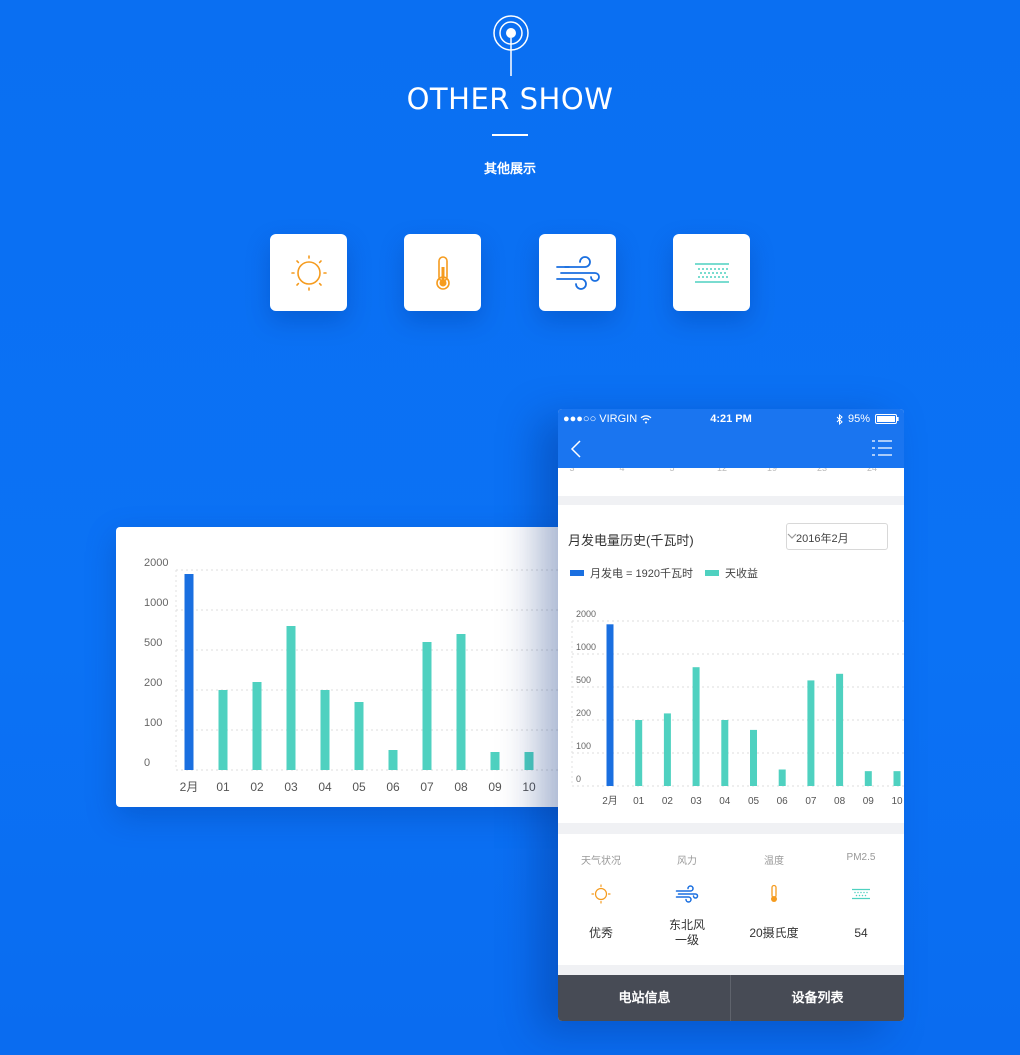 The width and height of the screenshot is (1020, 1055). I want to click on stat-temperature-label: 温度, so click(774, 861).